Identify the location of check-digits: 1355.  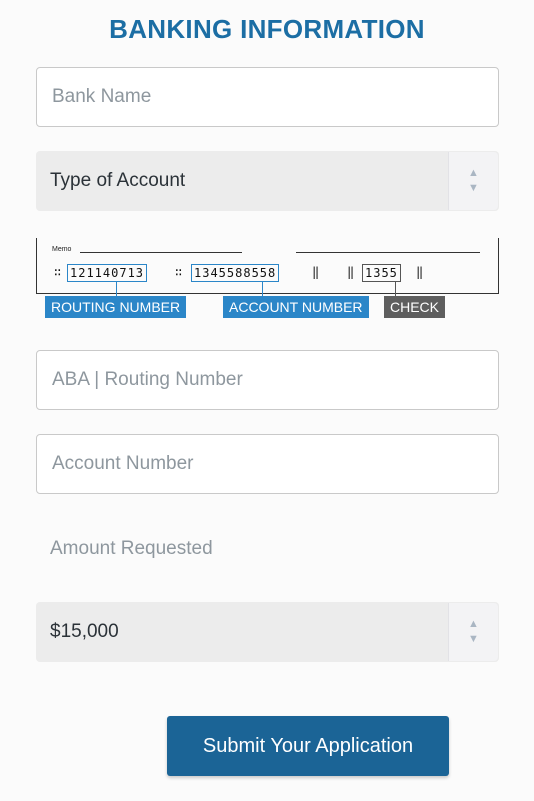
(381, 273).